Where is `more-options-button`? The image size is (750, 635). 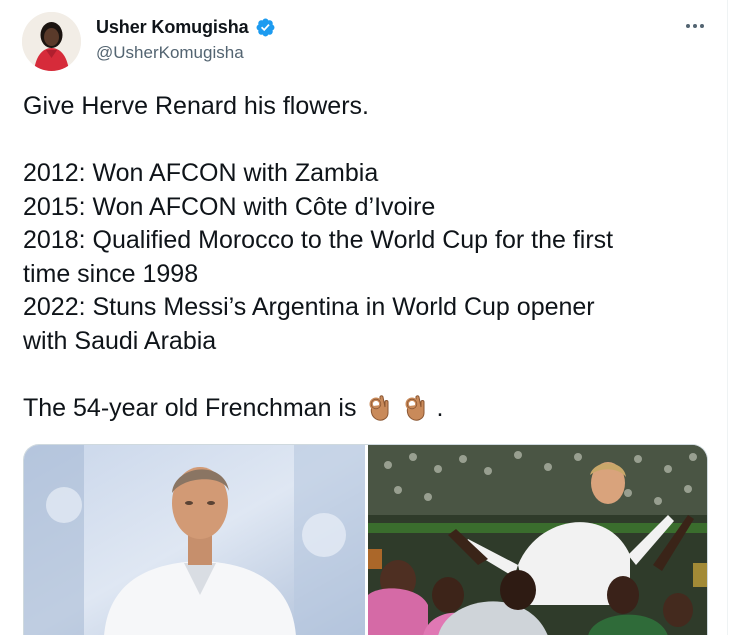 more-options-button is located at coordinates (695, 26).